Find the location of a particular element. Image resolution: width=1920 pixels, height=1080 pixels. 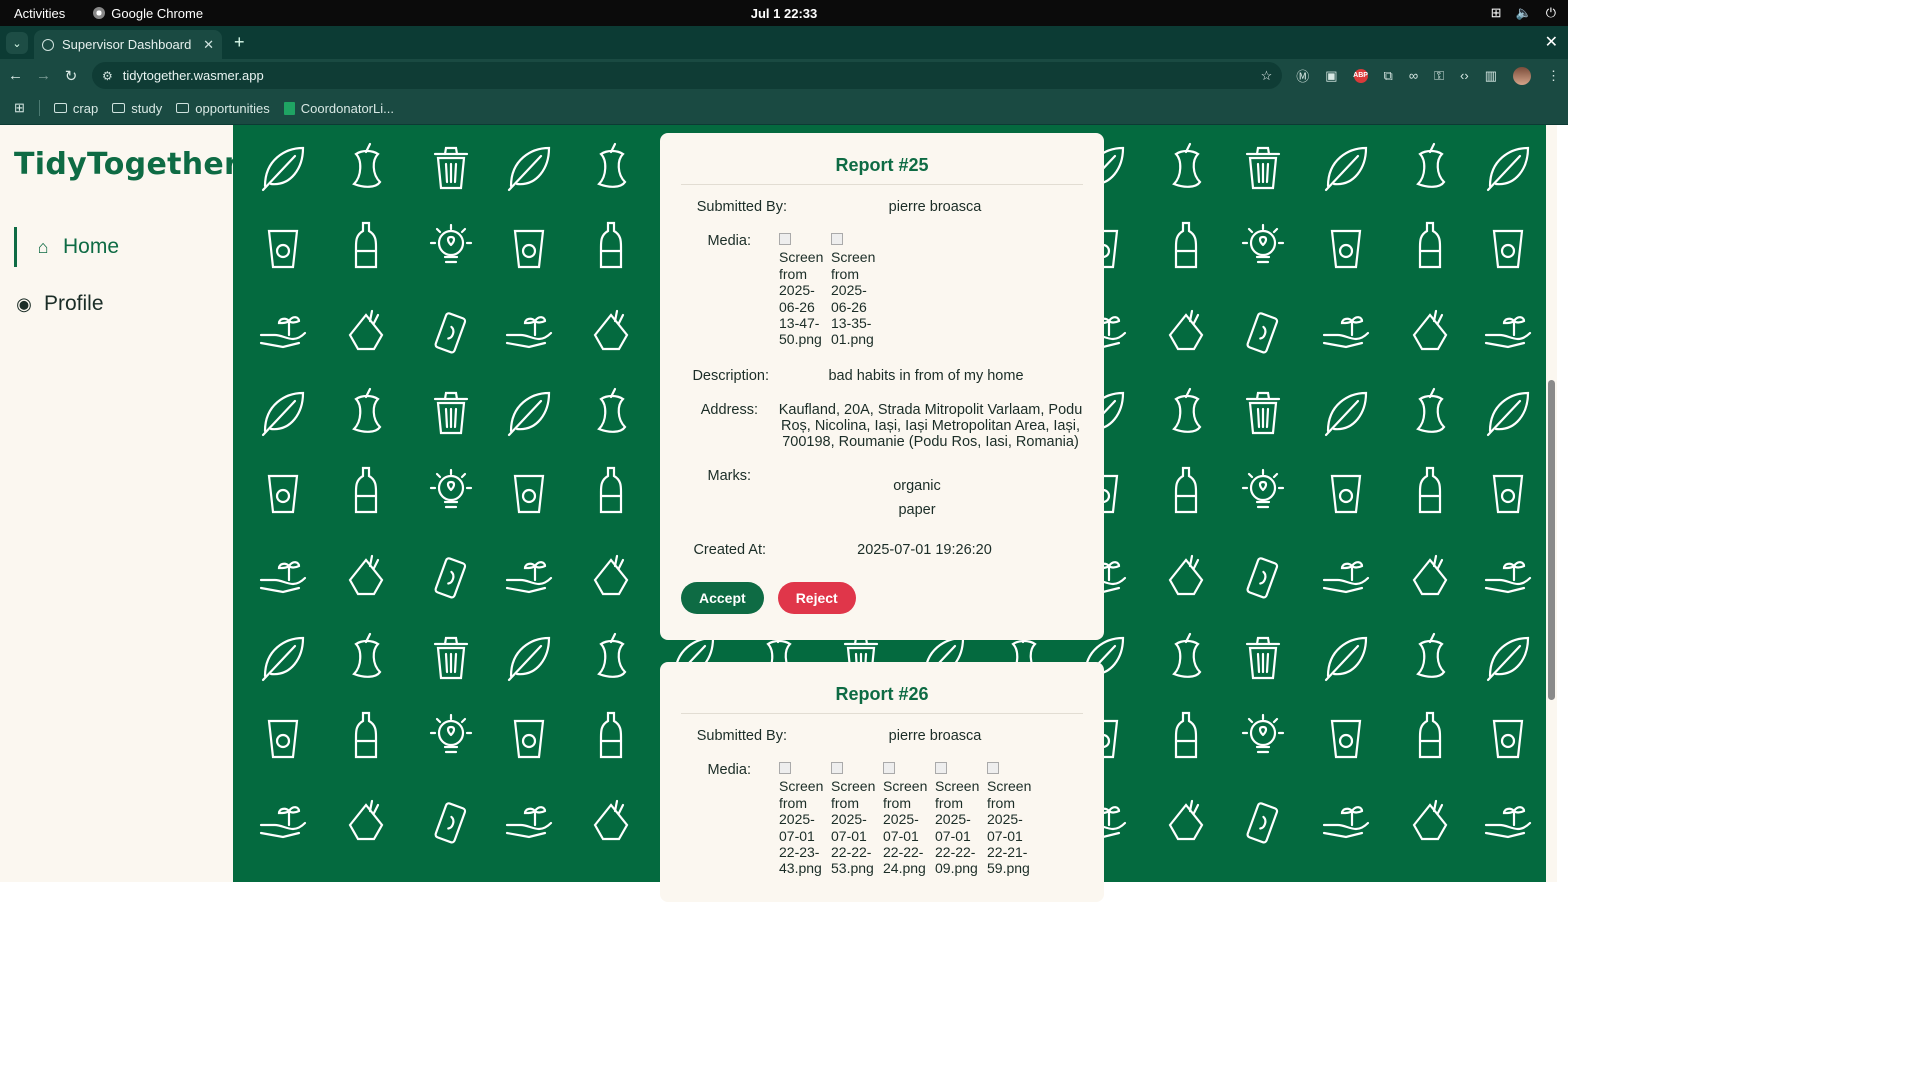

accept-button: Accept is located at coordinates (722, 597).